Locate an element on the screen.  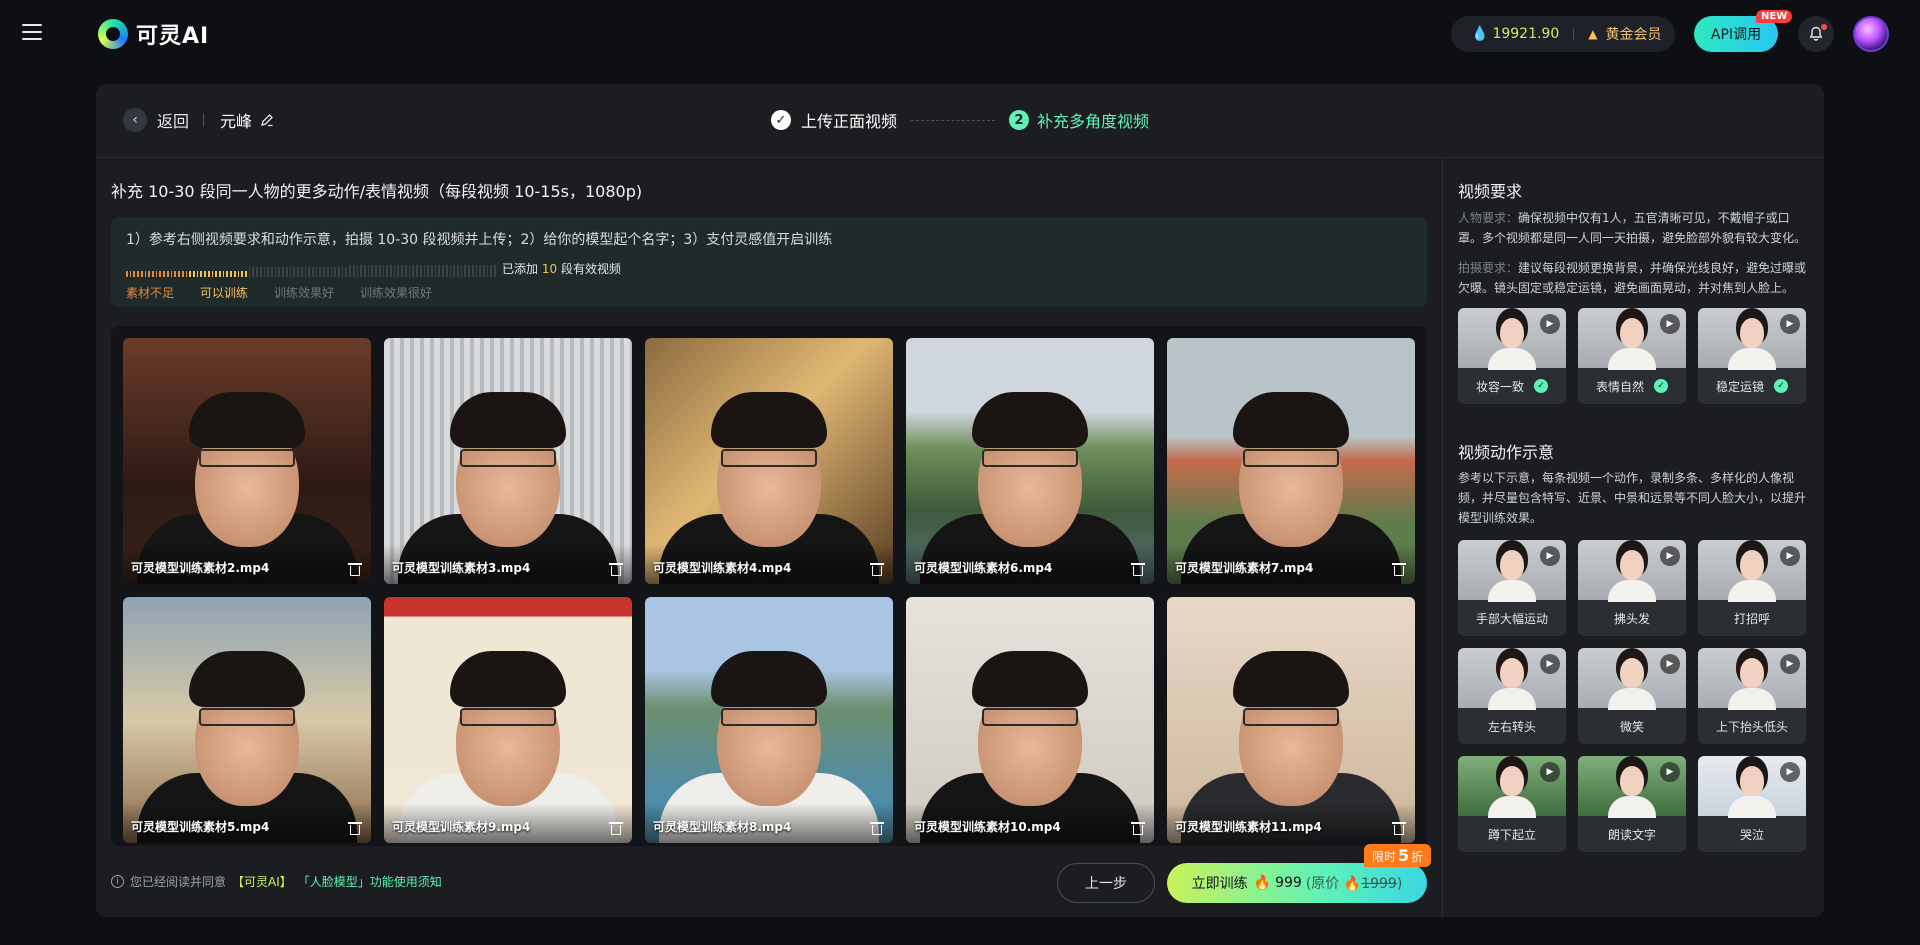
video-tile: 可灵模型训练素材11.mp4 is located at coordinates (1291, 720).